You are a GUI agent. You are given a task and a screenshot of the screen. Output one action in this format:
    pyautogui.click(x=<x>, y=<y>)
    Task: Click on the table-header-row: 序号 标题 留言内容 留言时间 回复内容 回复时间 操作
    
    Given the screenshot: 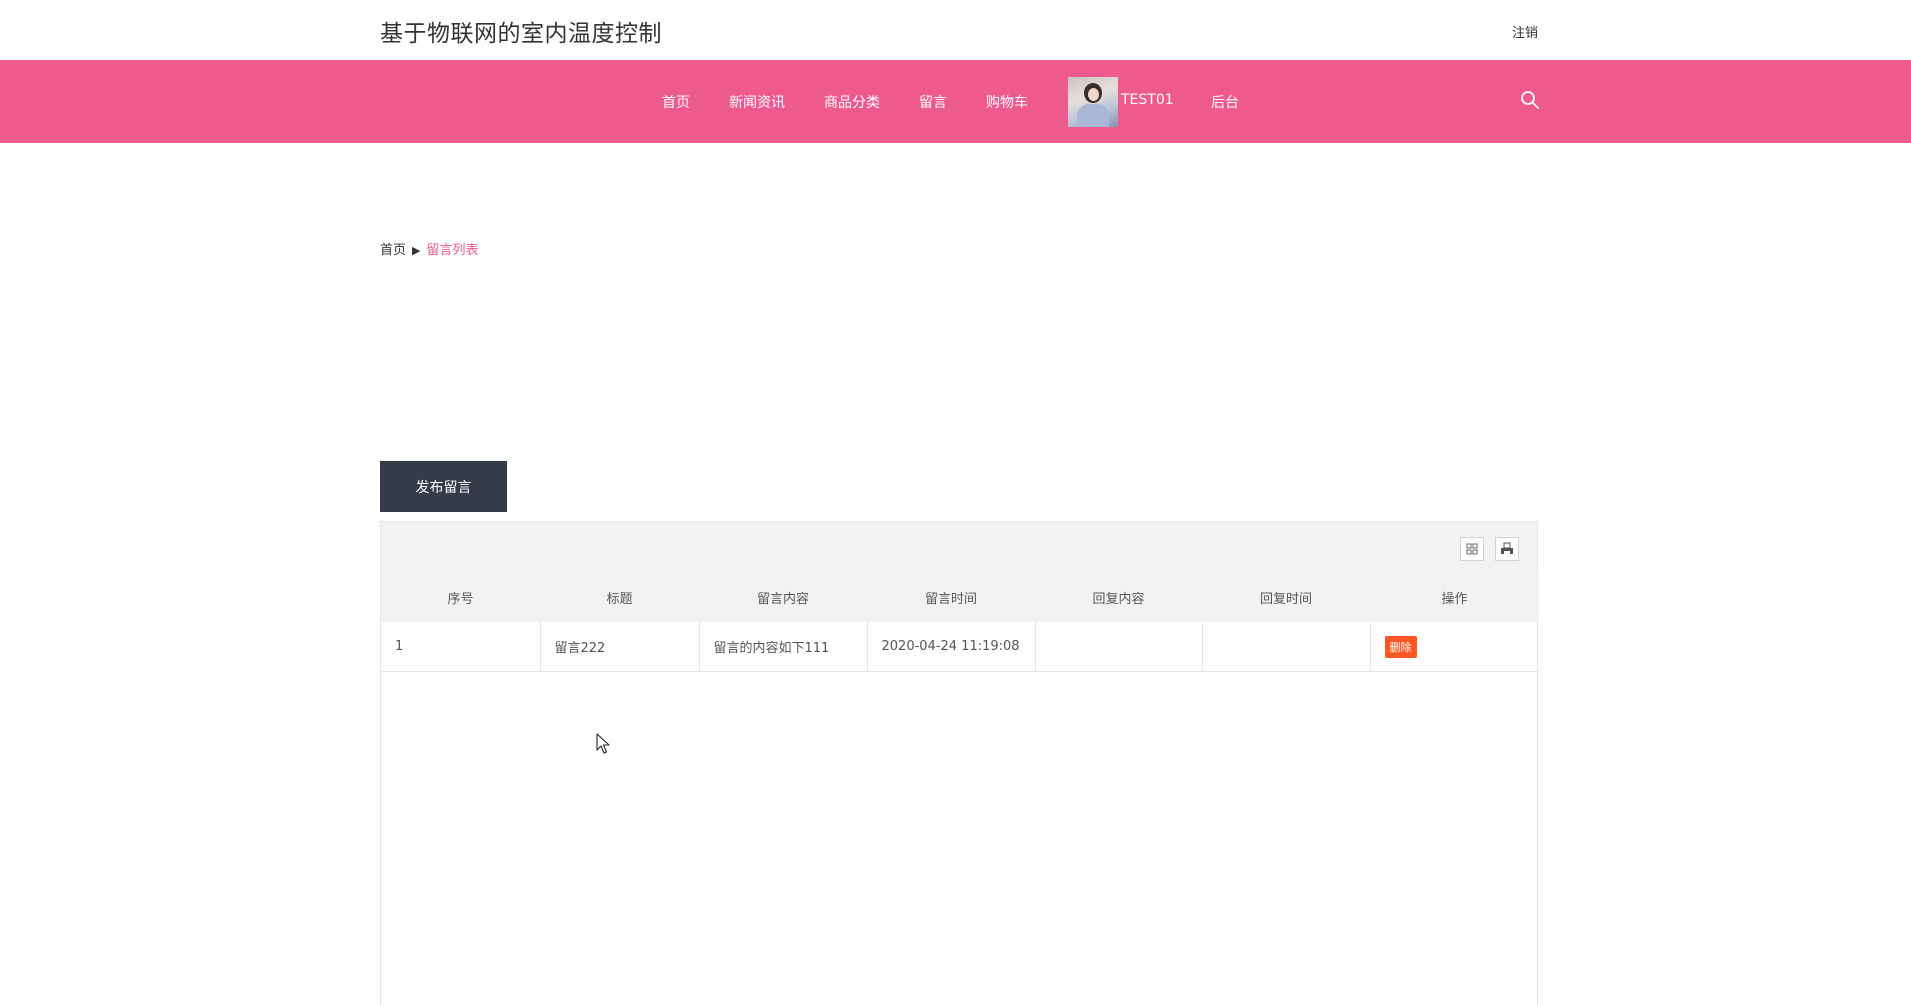 What is the action you would take?
    pyautogui.click(x=960, y=597)
    